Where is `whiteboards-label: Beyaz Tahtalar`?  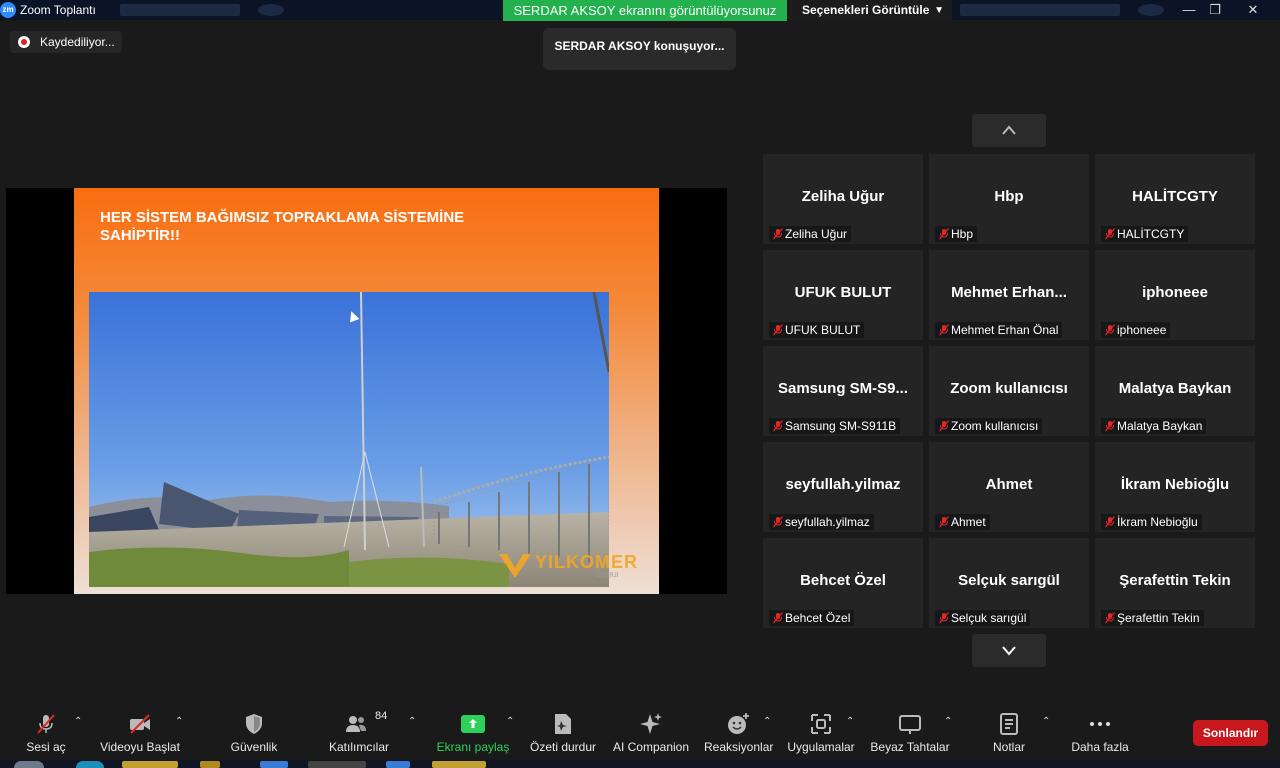
whiteboards-label: Beyaz Tahtalar is located at coordinates (910, 747).